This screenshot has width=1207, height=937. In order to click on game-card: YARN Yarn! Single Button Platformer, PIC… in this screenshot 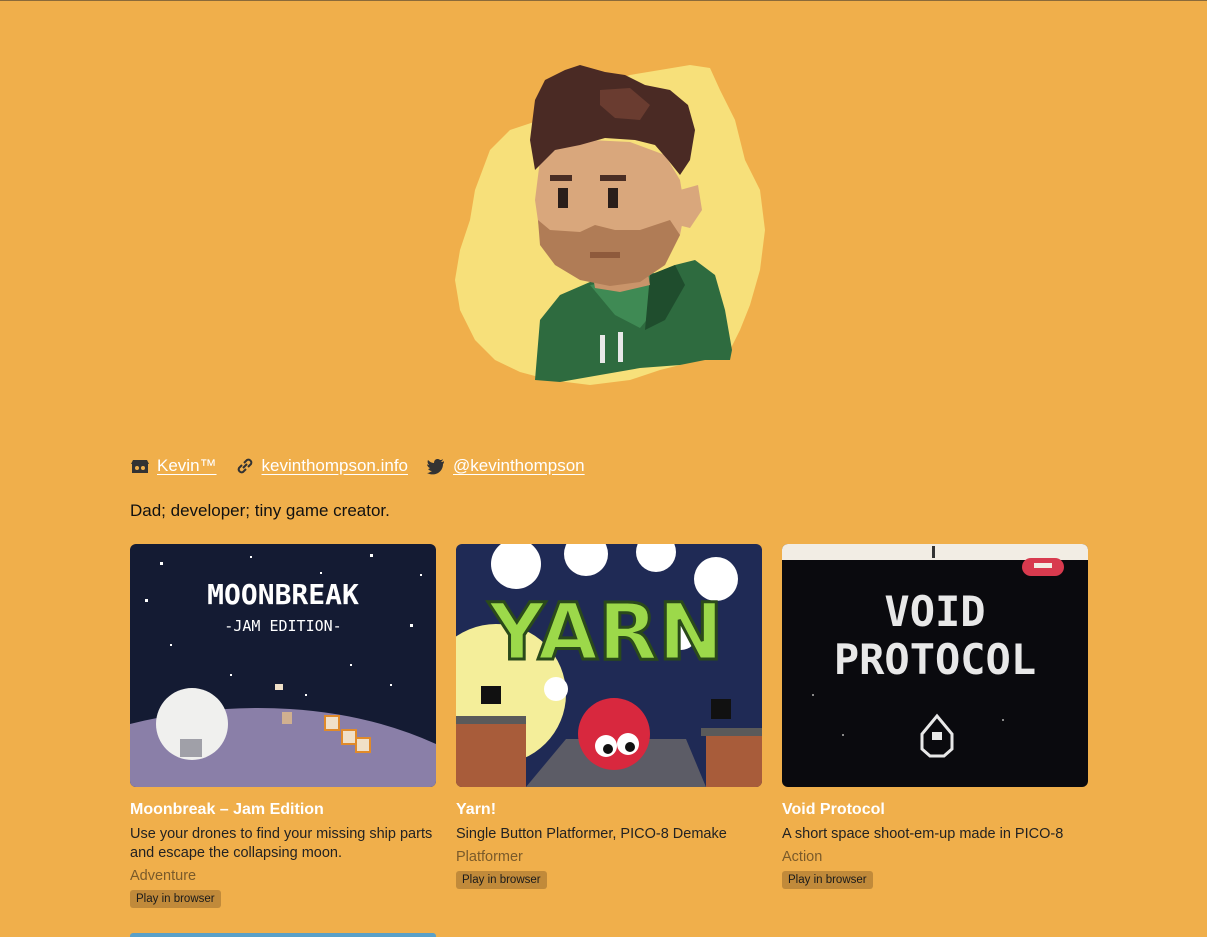, I will do `click(609, 726)`.